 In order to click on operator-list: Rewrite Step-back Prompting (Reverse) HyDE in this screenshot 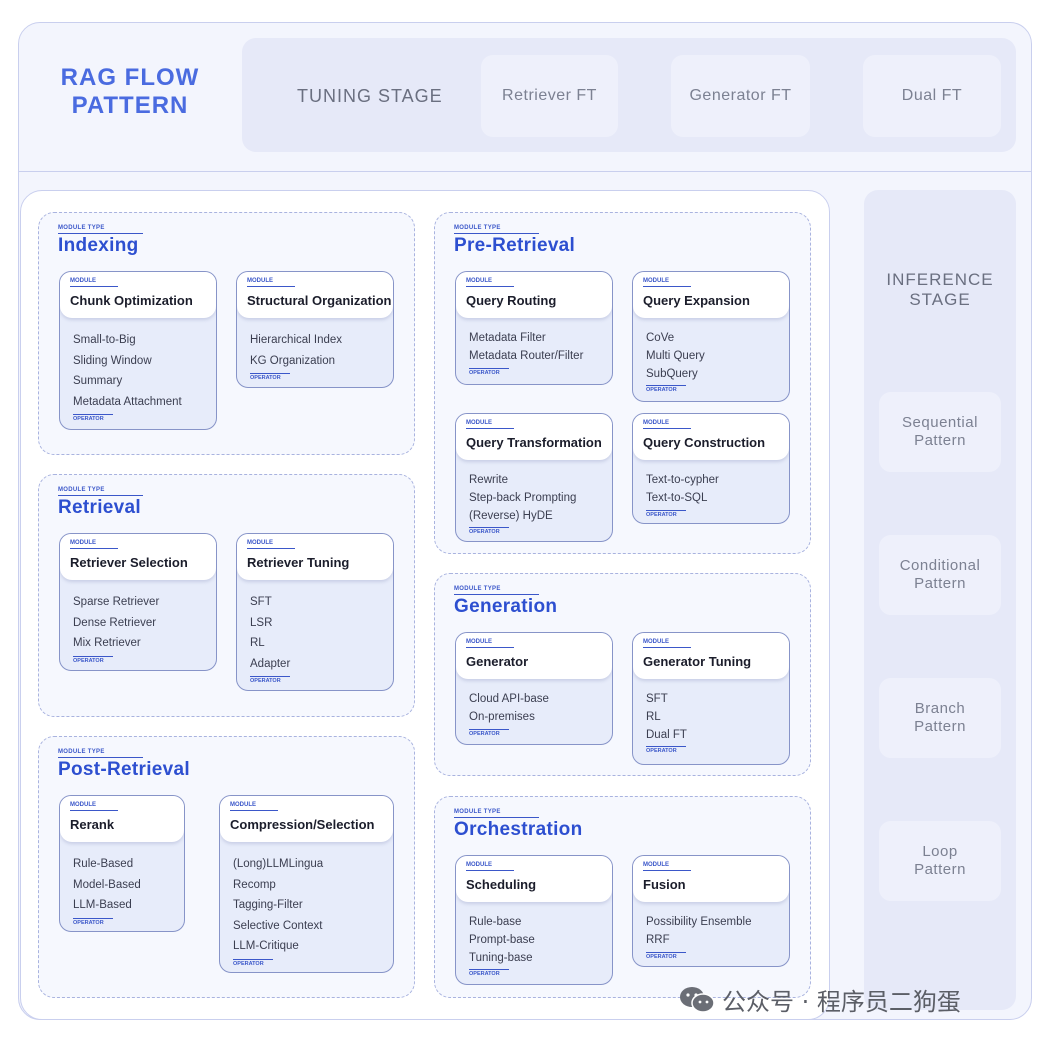, I will do `click(537, 498)`.